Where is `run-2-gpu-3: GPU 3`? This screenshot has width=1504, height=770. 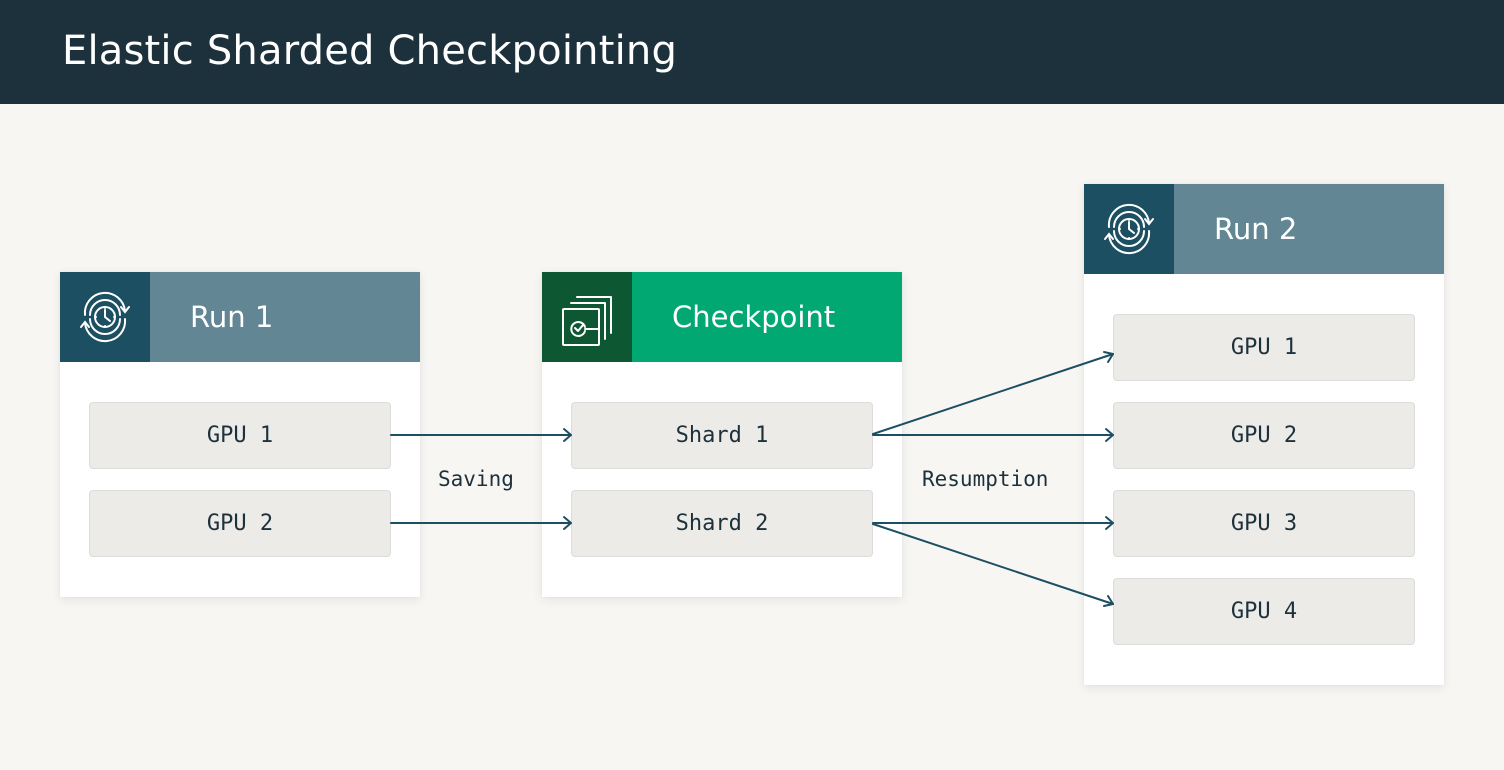 run-2-gpu-3: GPU 3 is located at coordinates (1264, 523).